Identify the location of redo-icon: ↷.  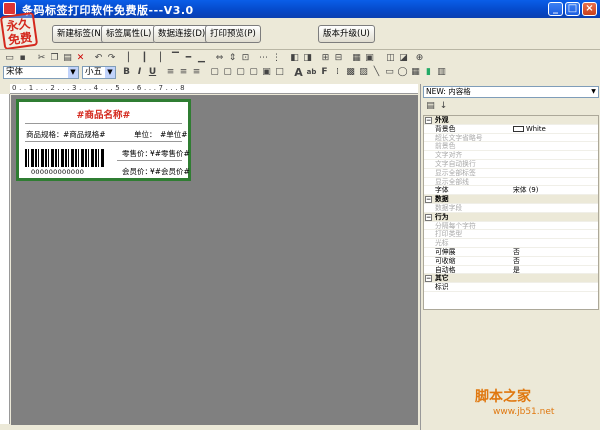
(111, 58).